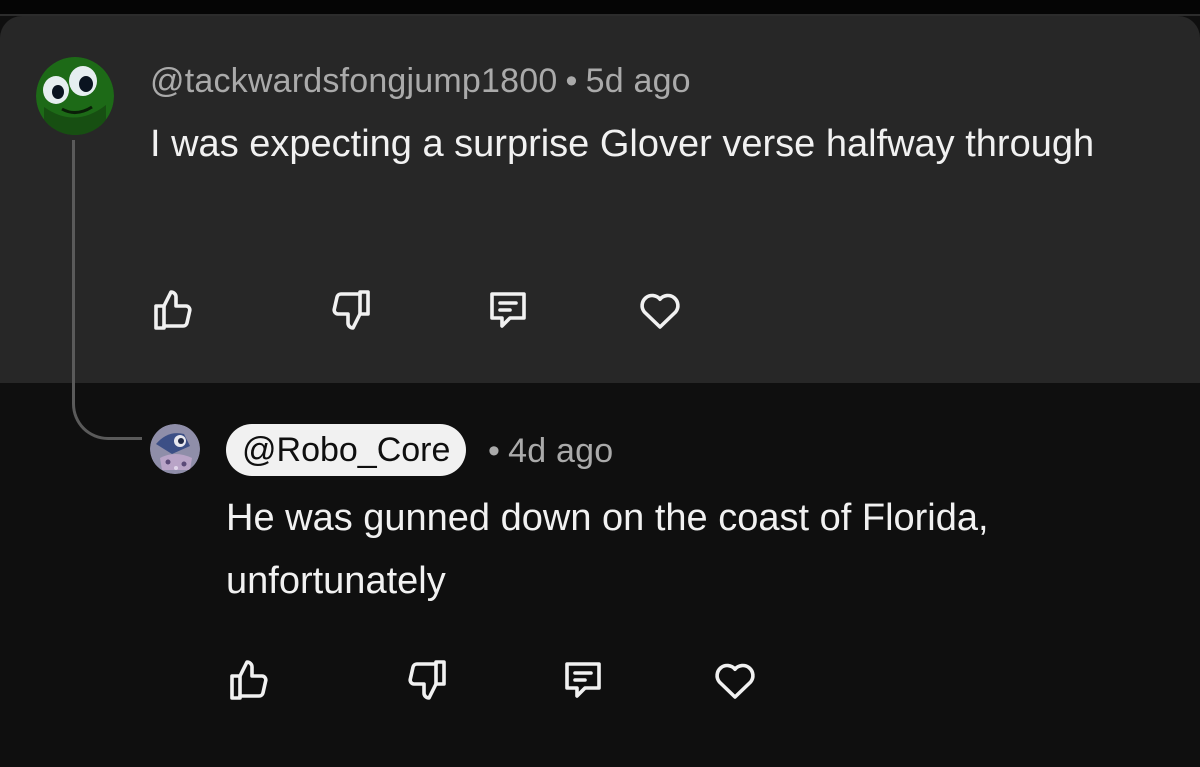 The width and height of the screenshot is (1200, 767). I want to click on comment-meta: @tackwardsfongjump1800 • 5d ago, so click(420, 81).